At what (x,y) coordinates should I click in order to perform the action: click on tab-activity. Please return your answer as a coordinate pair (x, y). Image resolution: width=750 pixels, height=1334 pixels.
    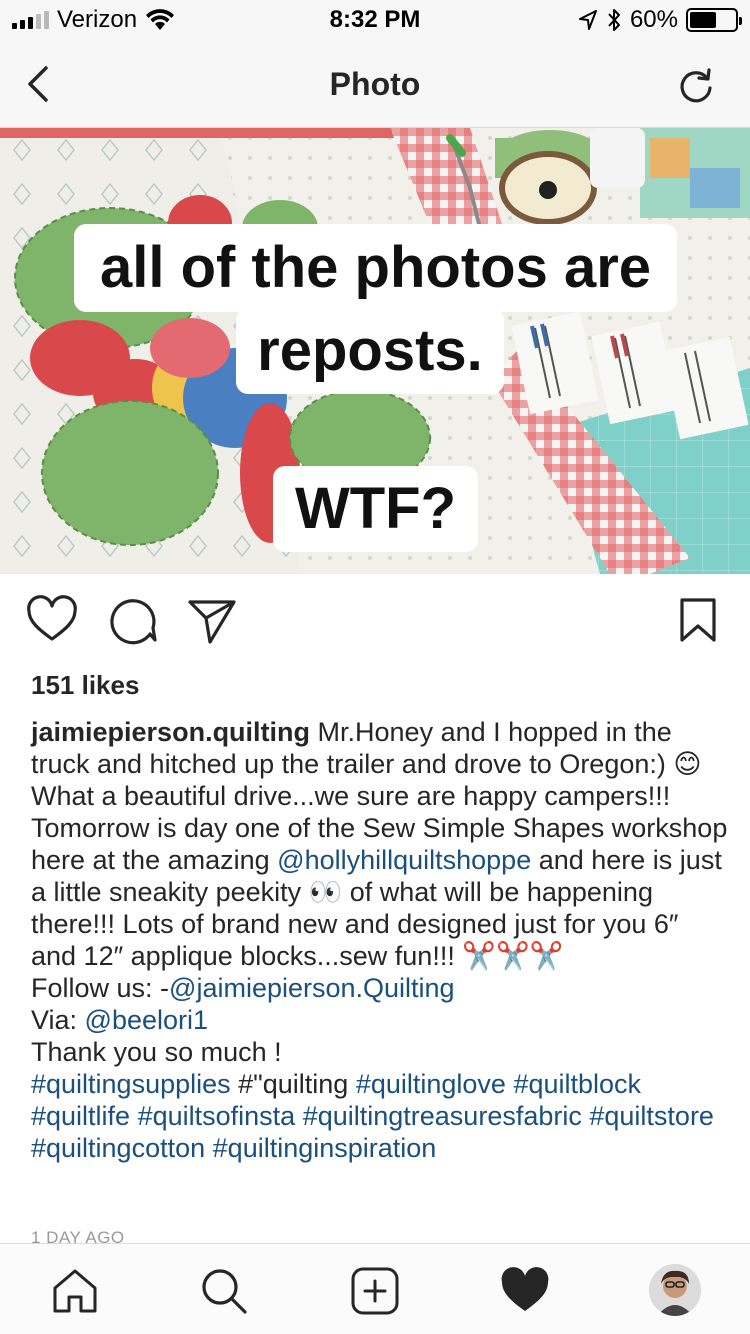
    Looking at the image, I should click on (525, 1291).